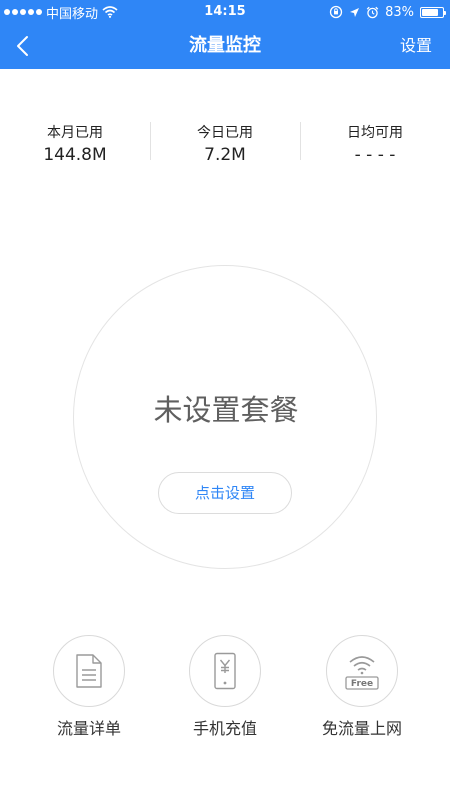 Image resolution: width=450 pixels, height=800 pixels. What do you see at coordinates (226, 410) in the screenshot?
I see `plan-status-text: 未设置套餐` at bounding box center [226, 410].